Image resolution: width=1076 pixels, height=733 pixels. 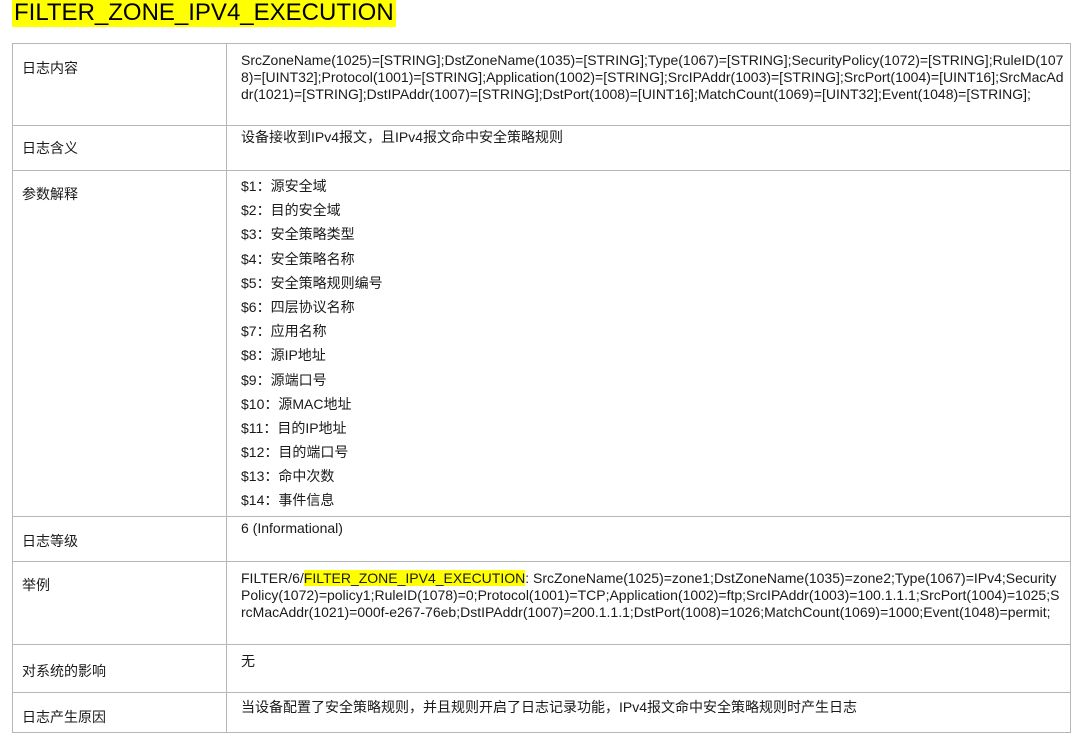 What do you see at coordinates (119, 712) in the screenshot?
I see `row-label-cause: 日志产生原因` at bounding box center [119, 712].